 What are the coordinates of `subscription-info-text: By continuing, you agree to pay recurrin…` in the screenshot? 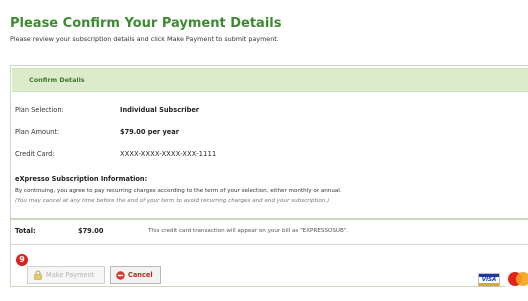 It's located at (178, 191).